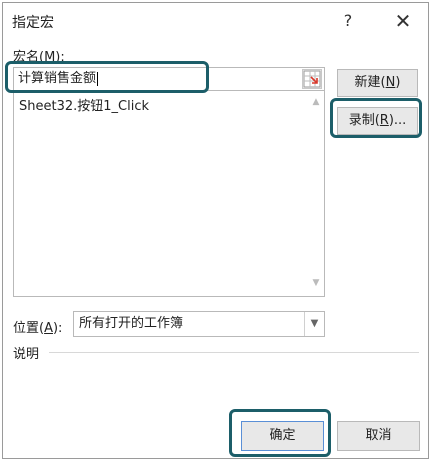  Describe the element at coordinates (39, 57) in the screenshot. I see `macro-name-label: 宏名(M):` at that location.